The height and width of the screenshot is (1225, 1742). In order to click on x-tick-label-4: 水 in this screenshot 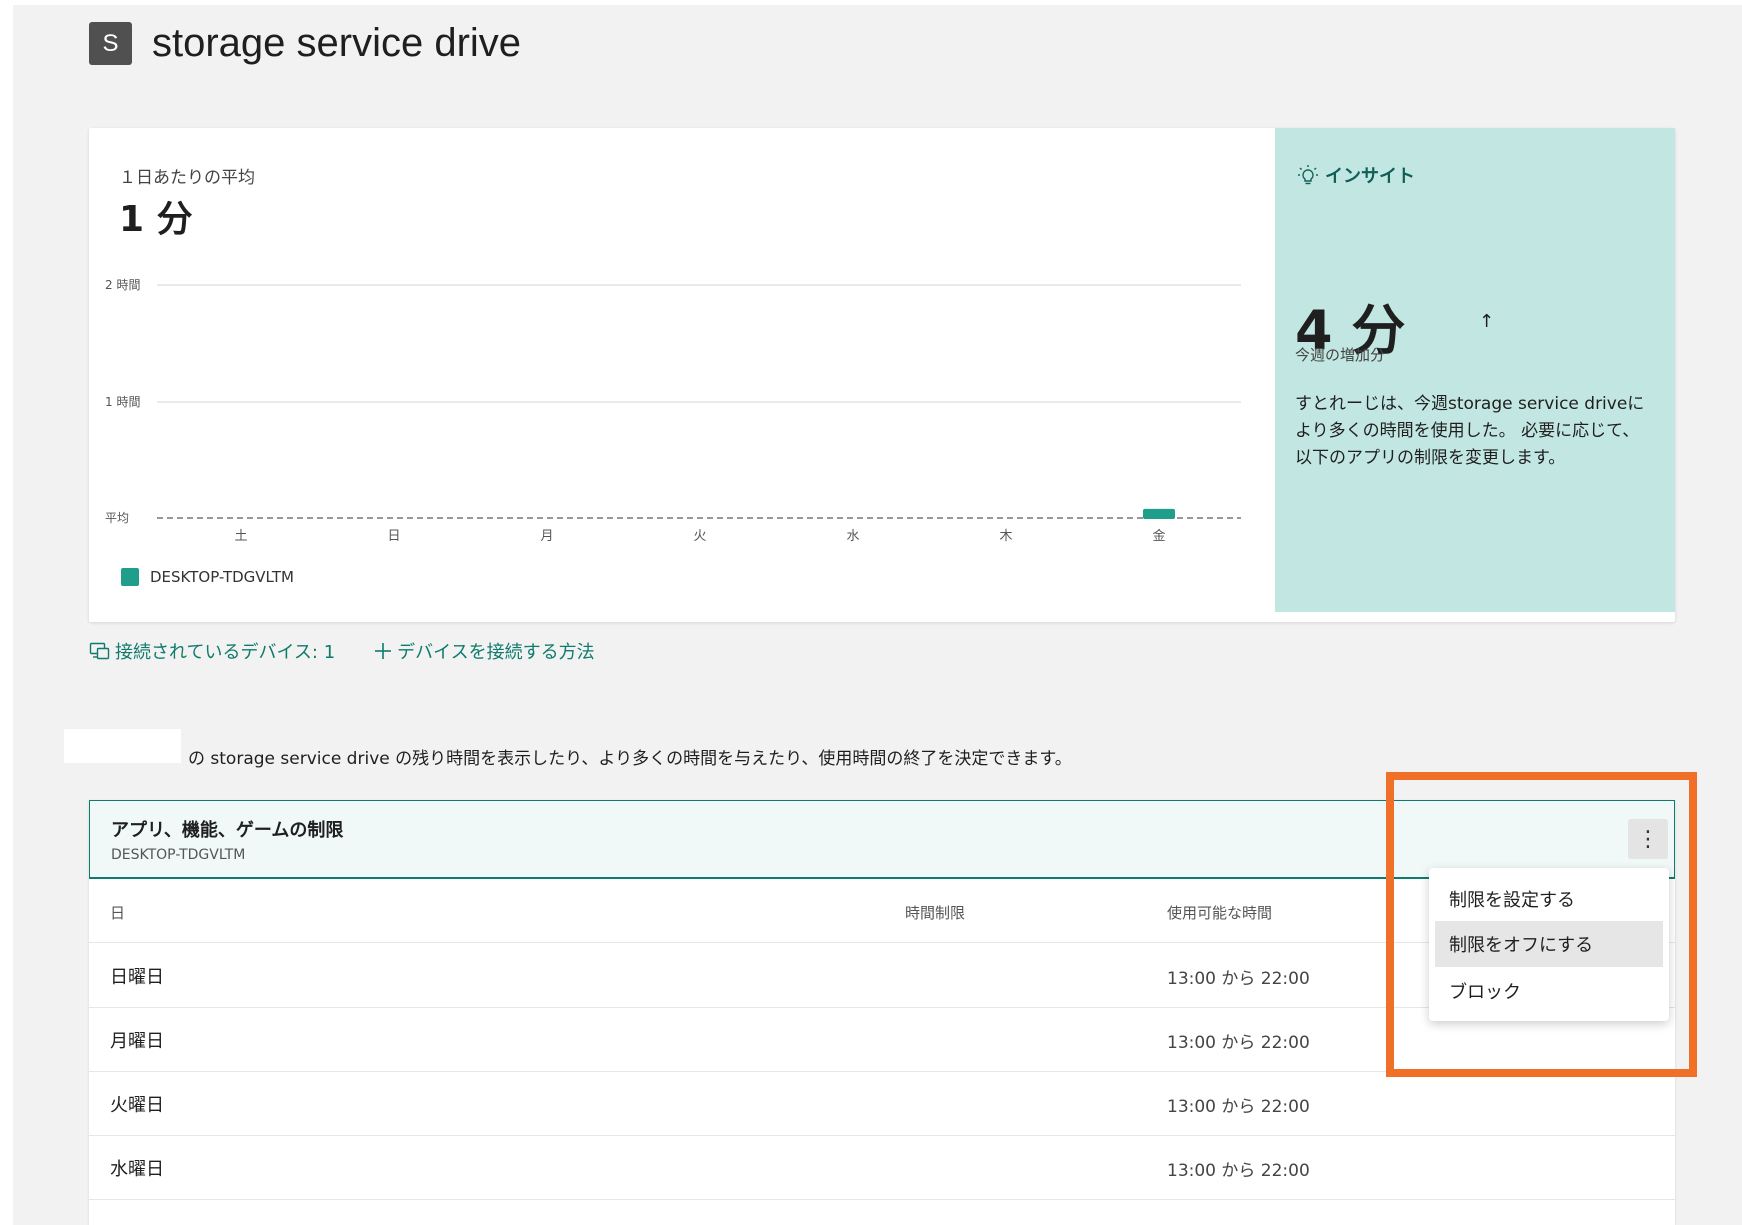, I will do `click(852, 536)`.